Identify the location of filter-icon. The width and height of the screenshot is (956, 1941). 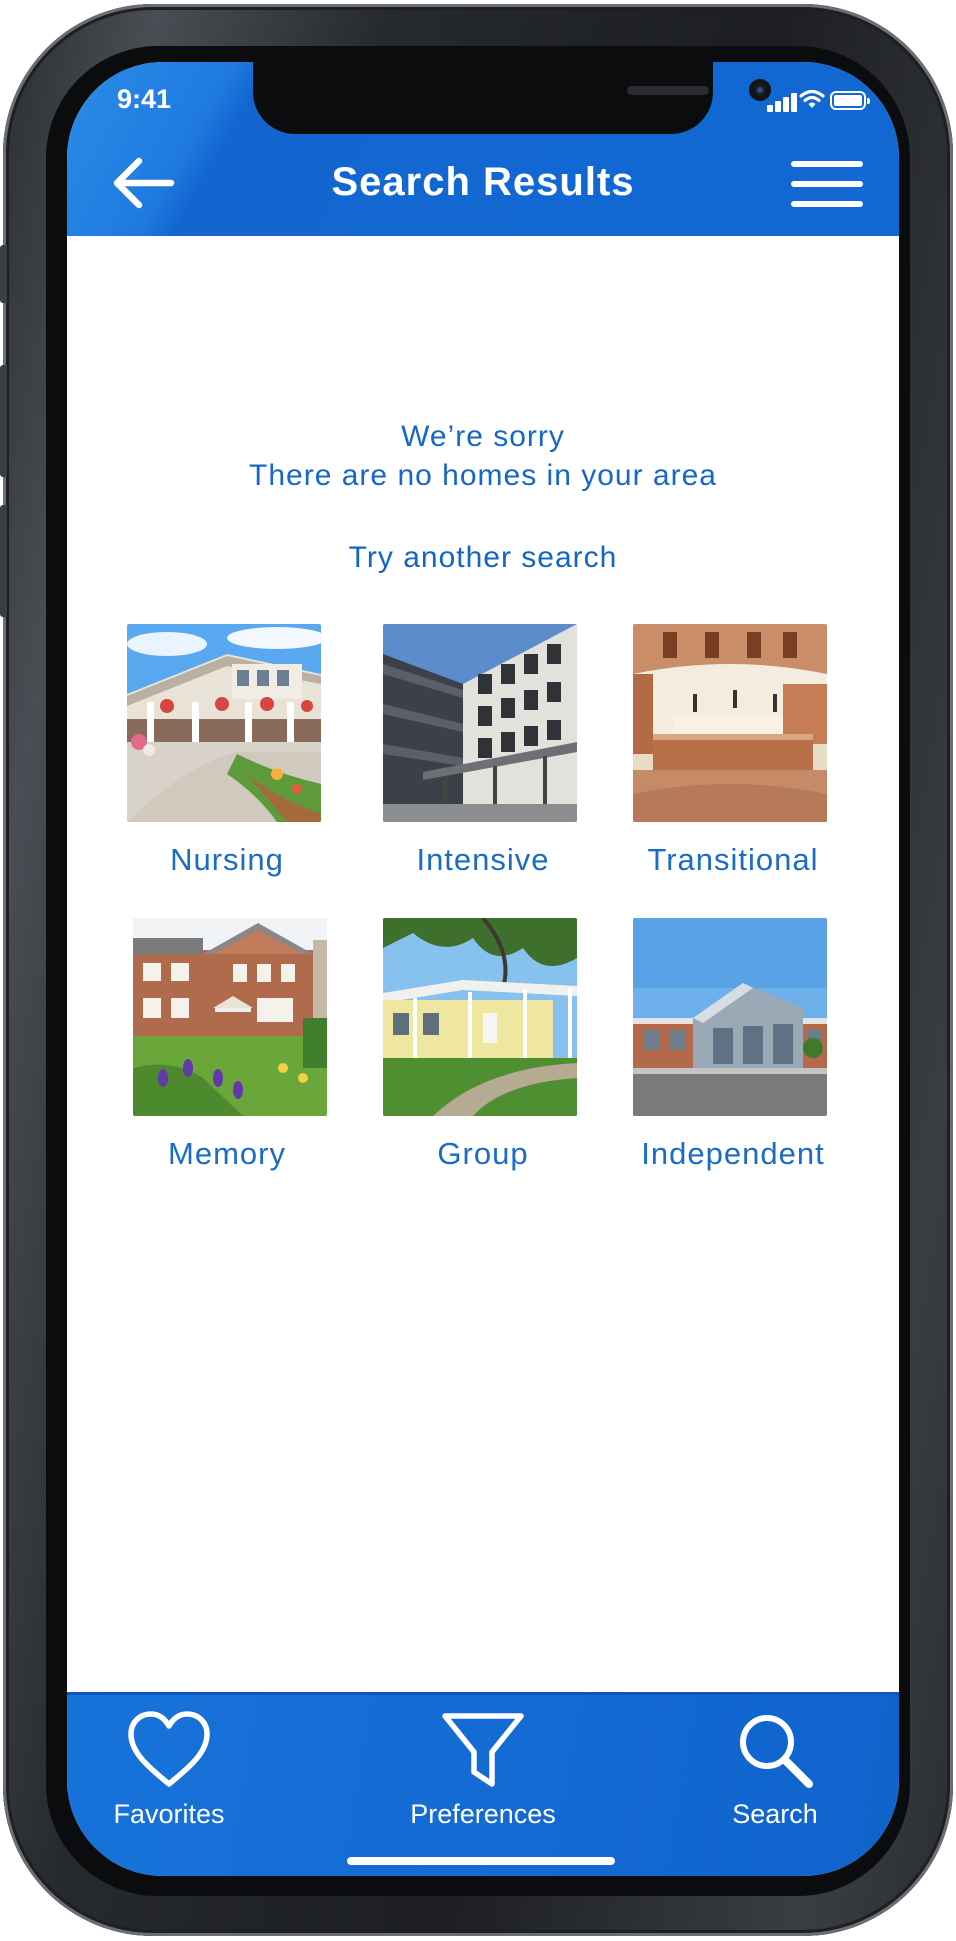
(483, 1750).